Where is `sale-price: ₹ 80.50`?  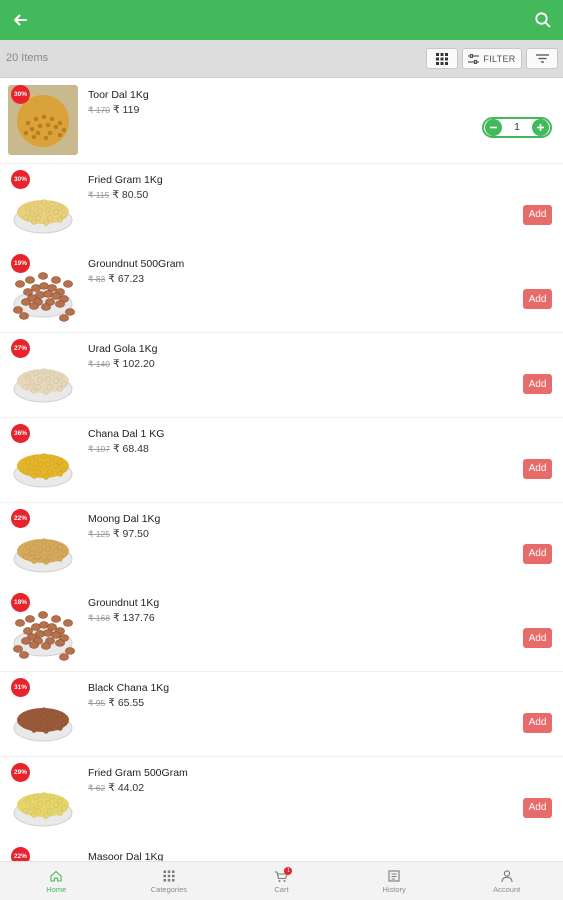 sale-price: ₹ 80.50 is located at coordinates (130, 194).